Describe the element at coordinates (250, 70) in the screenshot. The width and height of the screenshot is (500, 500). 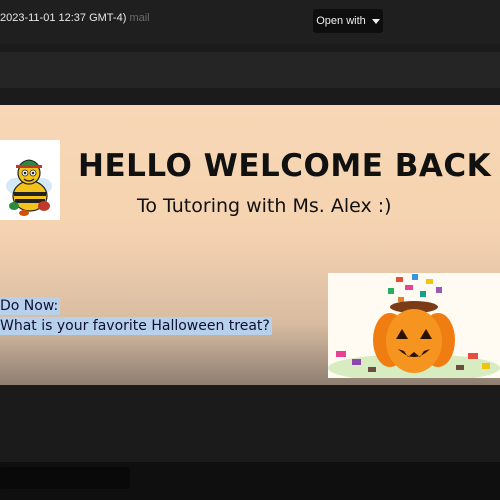
I see `viewer-toolbar-band` at that location.